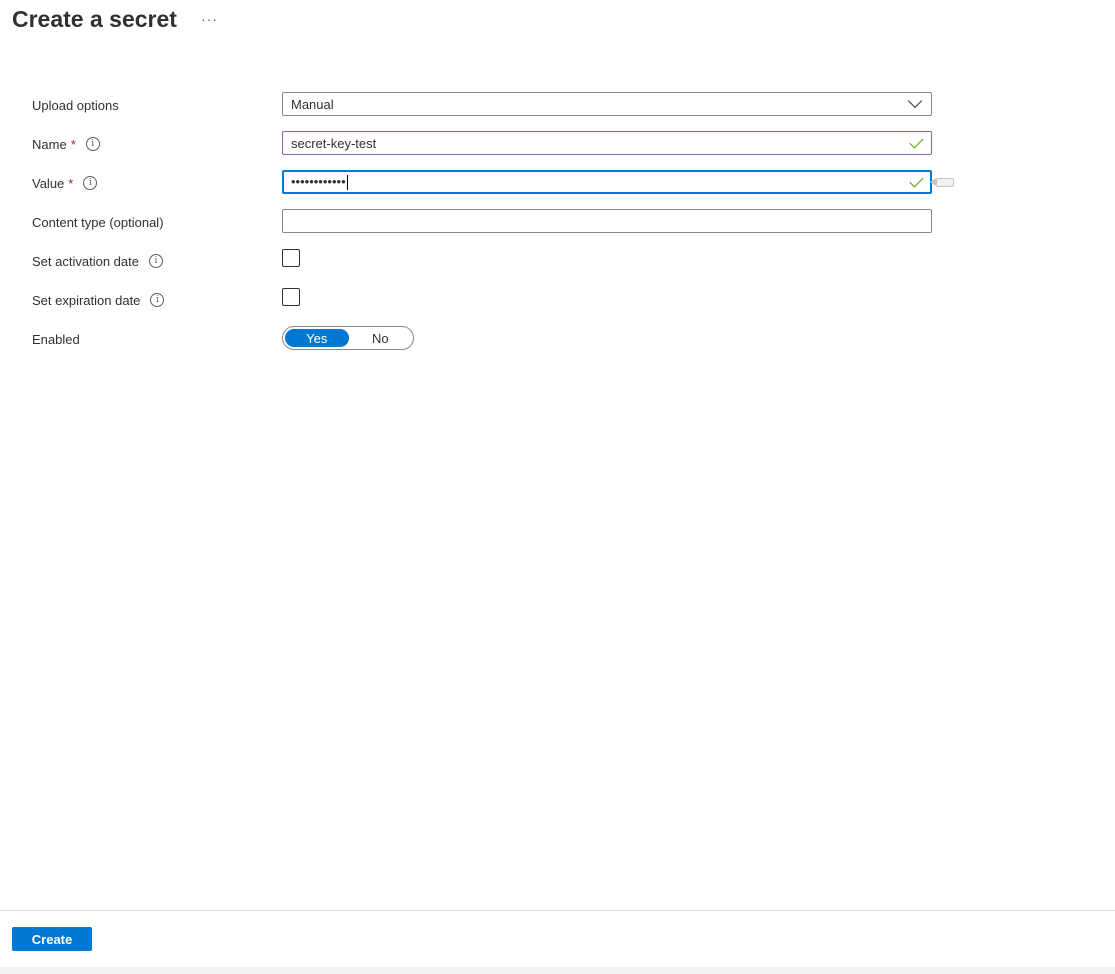 The image size is (1115, 974). What do you see at coordinates (334, 143) in the screenshot?
I see `name-input-value: secret-key-test` at bounding box center [334, 143].